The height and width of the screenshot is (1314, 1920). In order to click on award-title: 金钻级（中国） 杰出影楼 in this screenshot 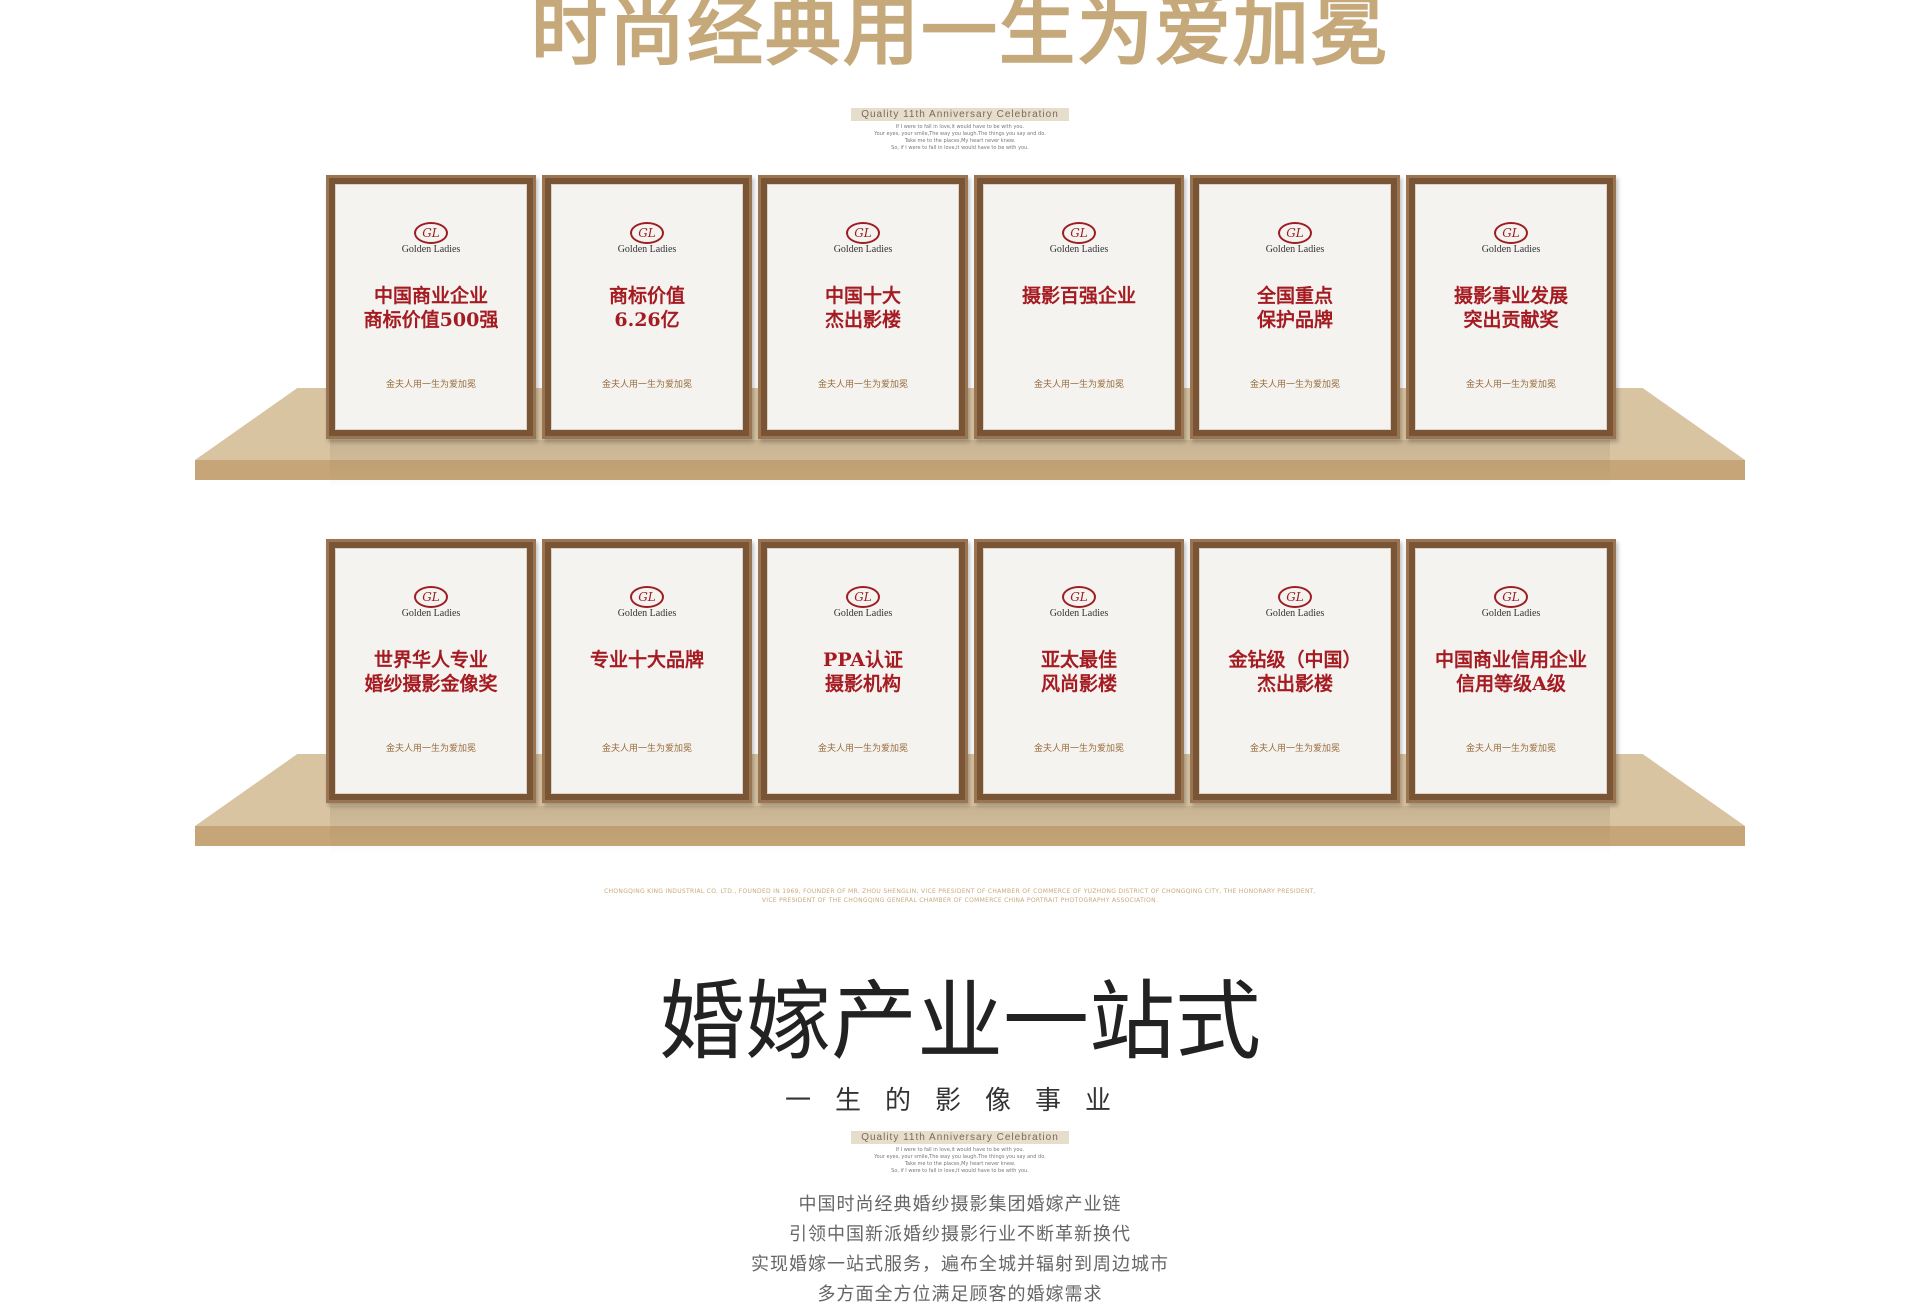, I will do `click(1295, 672)`.